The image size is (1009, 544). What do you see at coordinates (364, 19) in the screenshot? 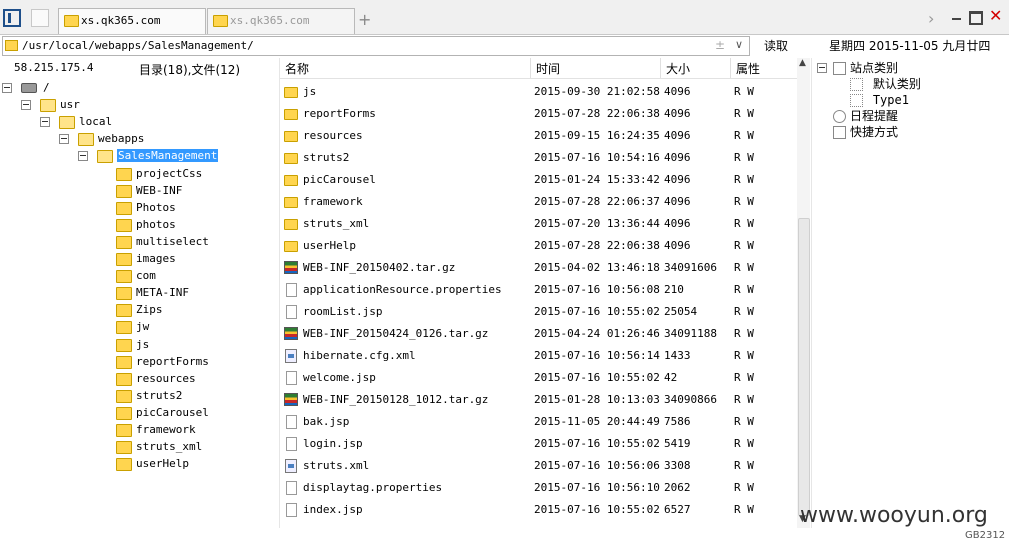
I see `add-tab-button: +` at bounding box center [364, 19].